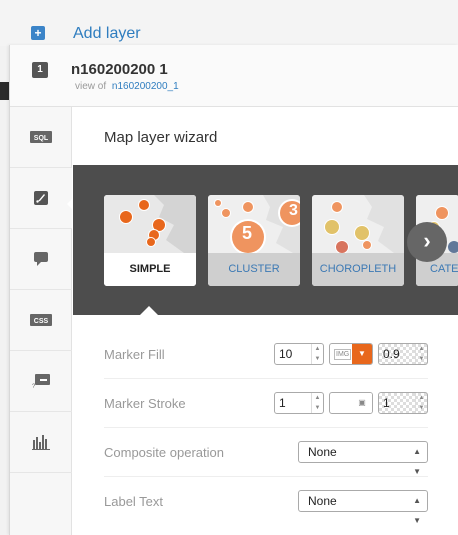 This screenshot has width=458, height=535. Describe the element at coordinates (266, 452) in the screenshot. I see `composite-operation-row: Composite operation None ▲ ▼` at that location.